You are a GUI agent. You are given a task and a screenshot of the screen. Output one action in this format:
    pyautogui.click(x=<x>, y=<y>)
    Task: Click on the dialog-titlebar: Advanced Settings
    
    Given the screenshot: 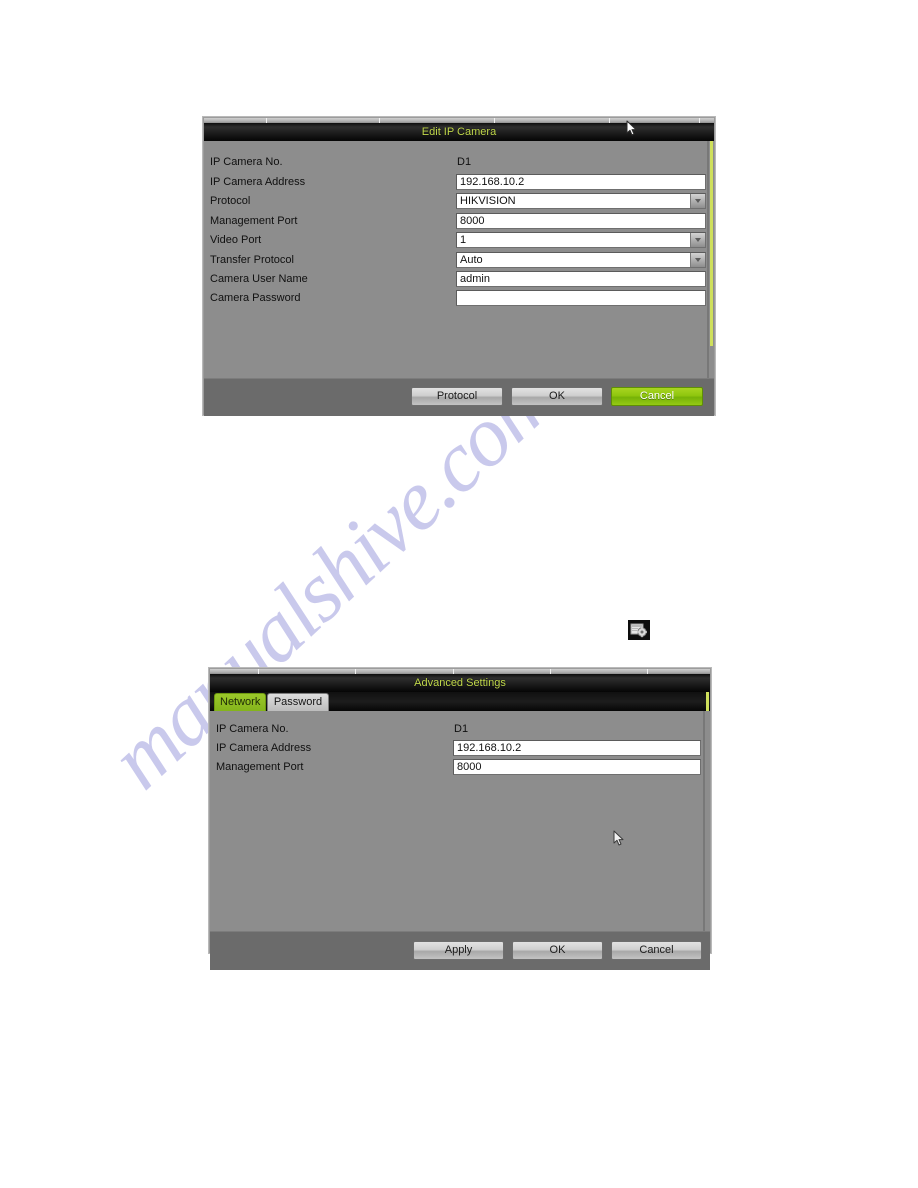 What is the action you would take?
    pyautogui.click(x=460, y=683)
    